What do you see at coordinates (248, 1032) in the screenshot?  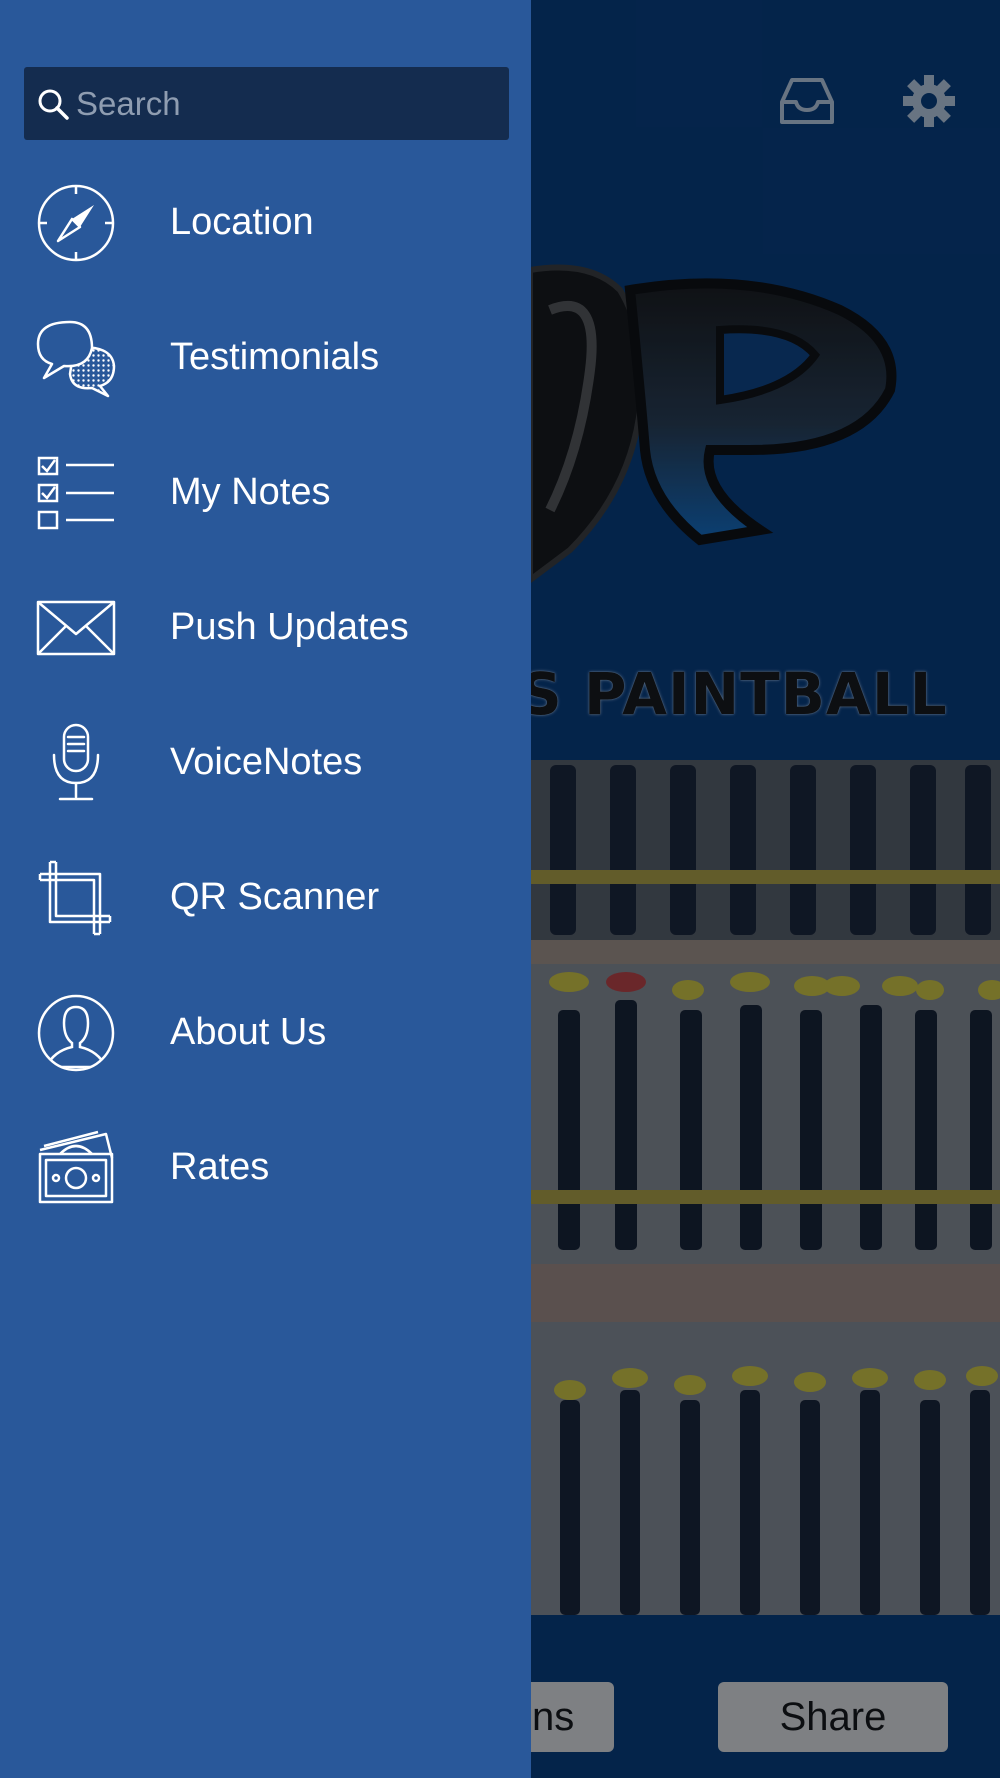 I see `menu-item-label: About Us` at bounding box center [248, 1032].